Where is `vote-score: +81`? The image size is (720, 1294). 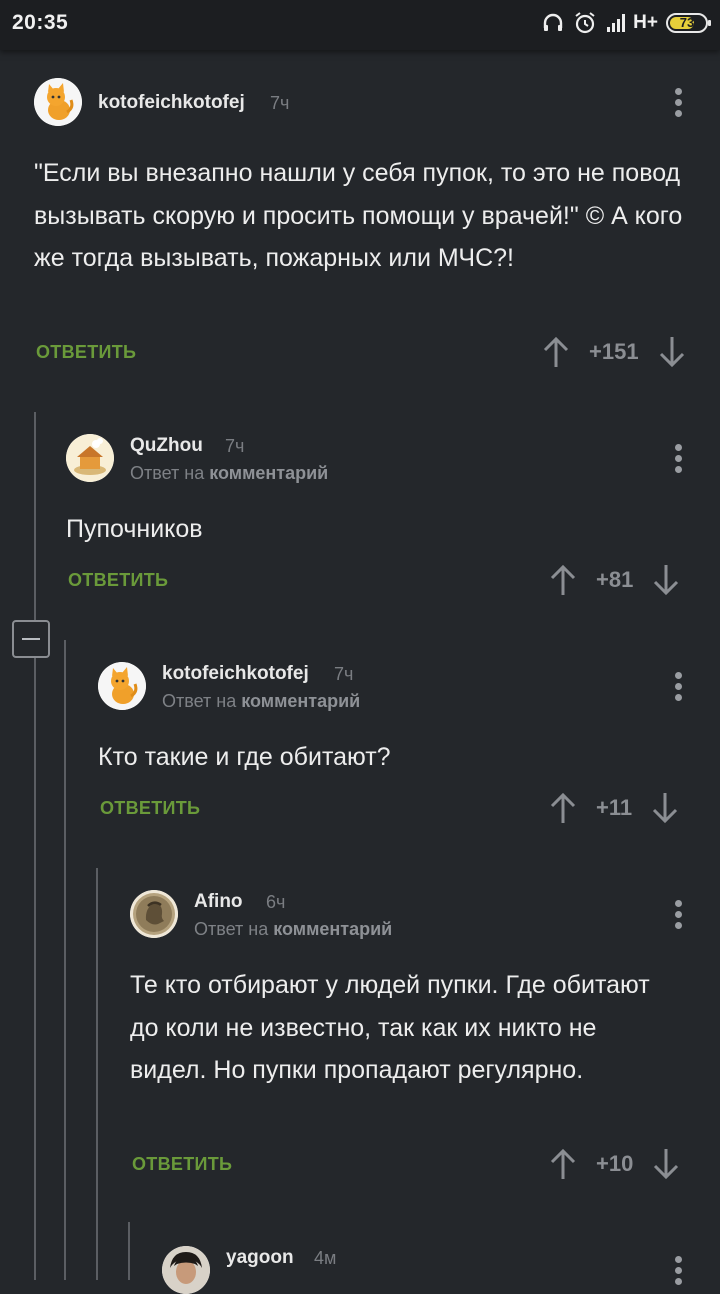 vote-score: +81 is located at coordinates (615, 579).